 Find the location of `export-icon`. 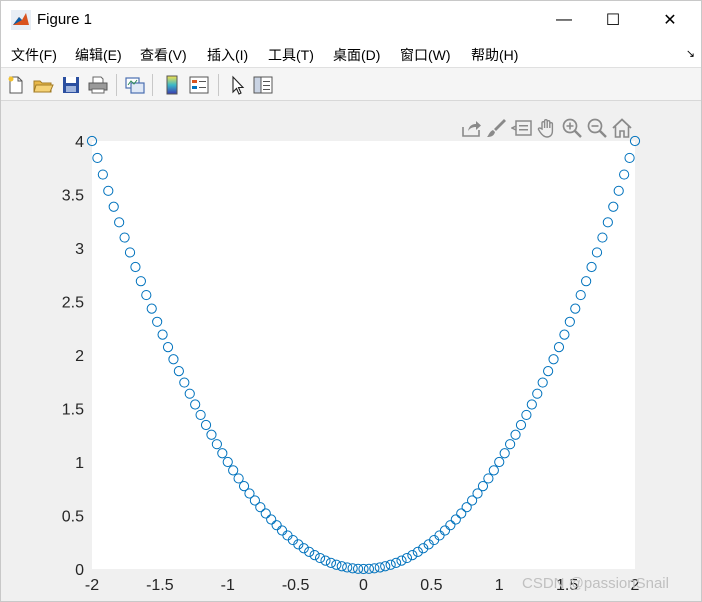

export-icon is located at coordinates (471, 128).